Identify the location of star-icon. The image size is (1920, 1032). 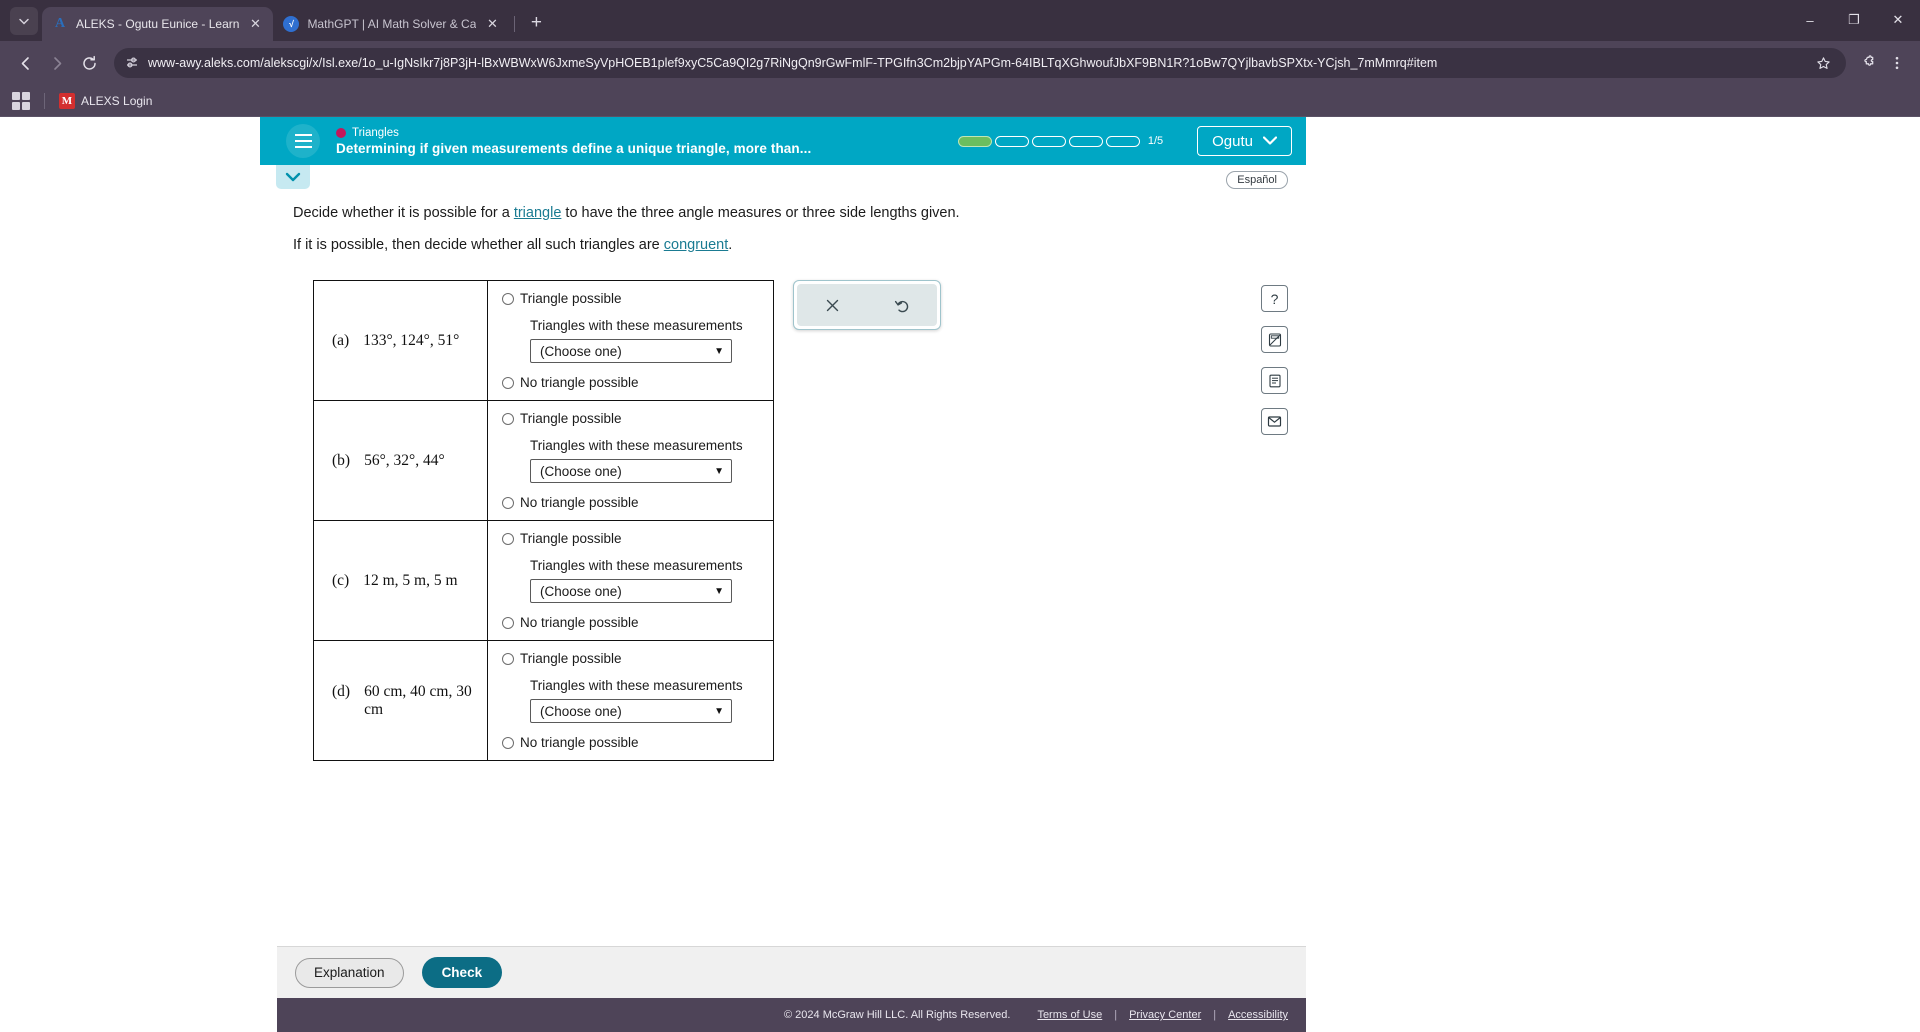
(1823, 63).